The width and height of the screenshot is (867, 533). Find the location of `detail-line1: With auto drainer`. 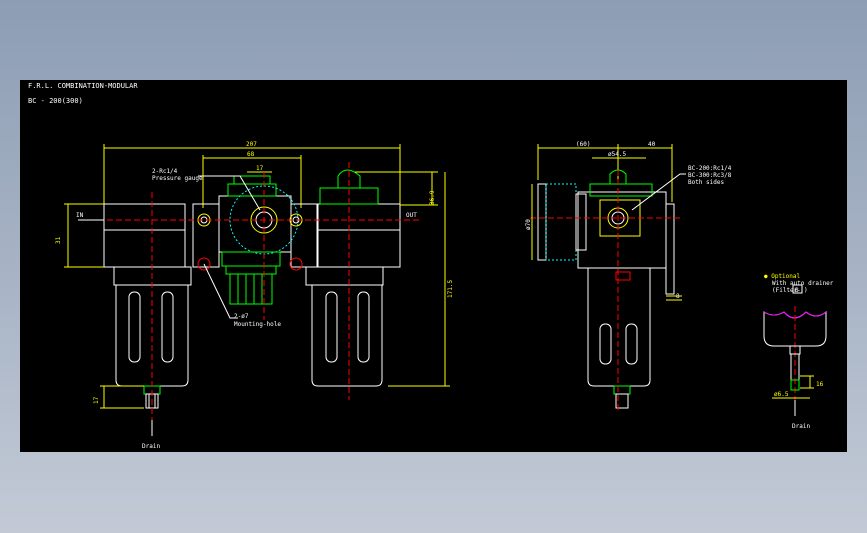

detail-line1: With auto drainer is located at coordinates (803, 283).